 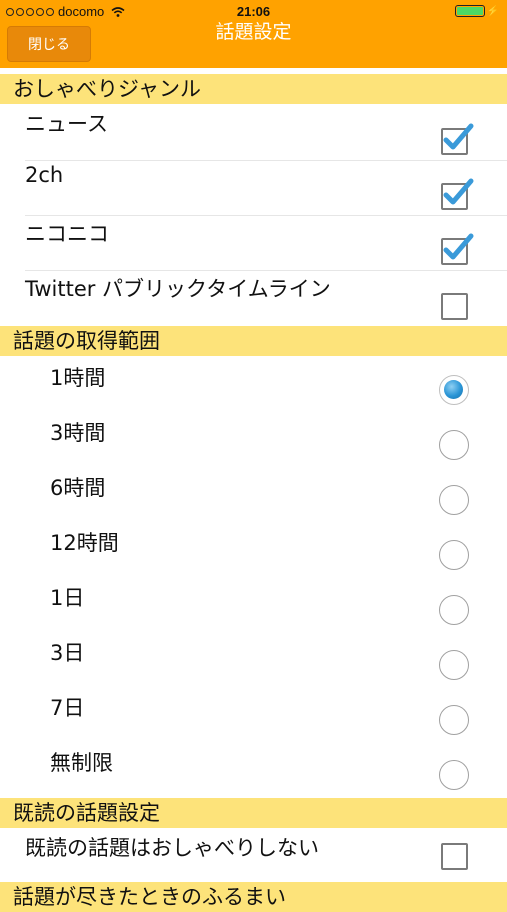 What do you see at coordinates (253, 717) in the screenshot?
I see `range-row-7d: 7日` at bounding box center [253, 717].